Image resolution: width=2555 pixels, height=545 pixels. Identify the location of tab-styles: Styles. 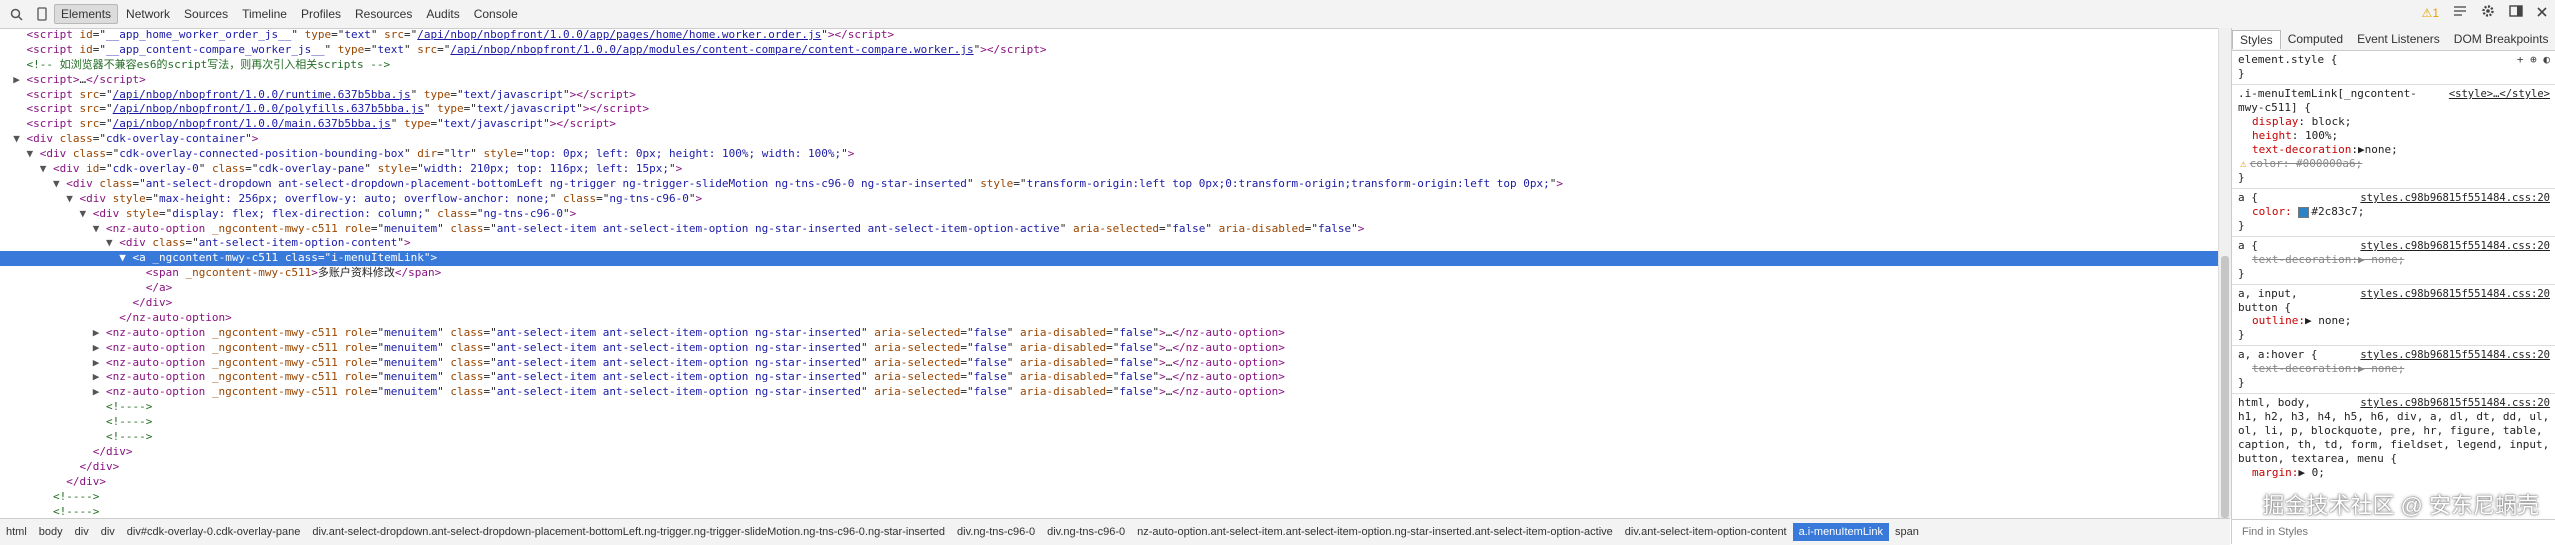
(2256, 39).